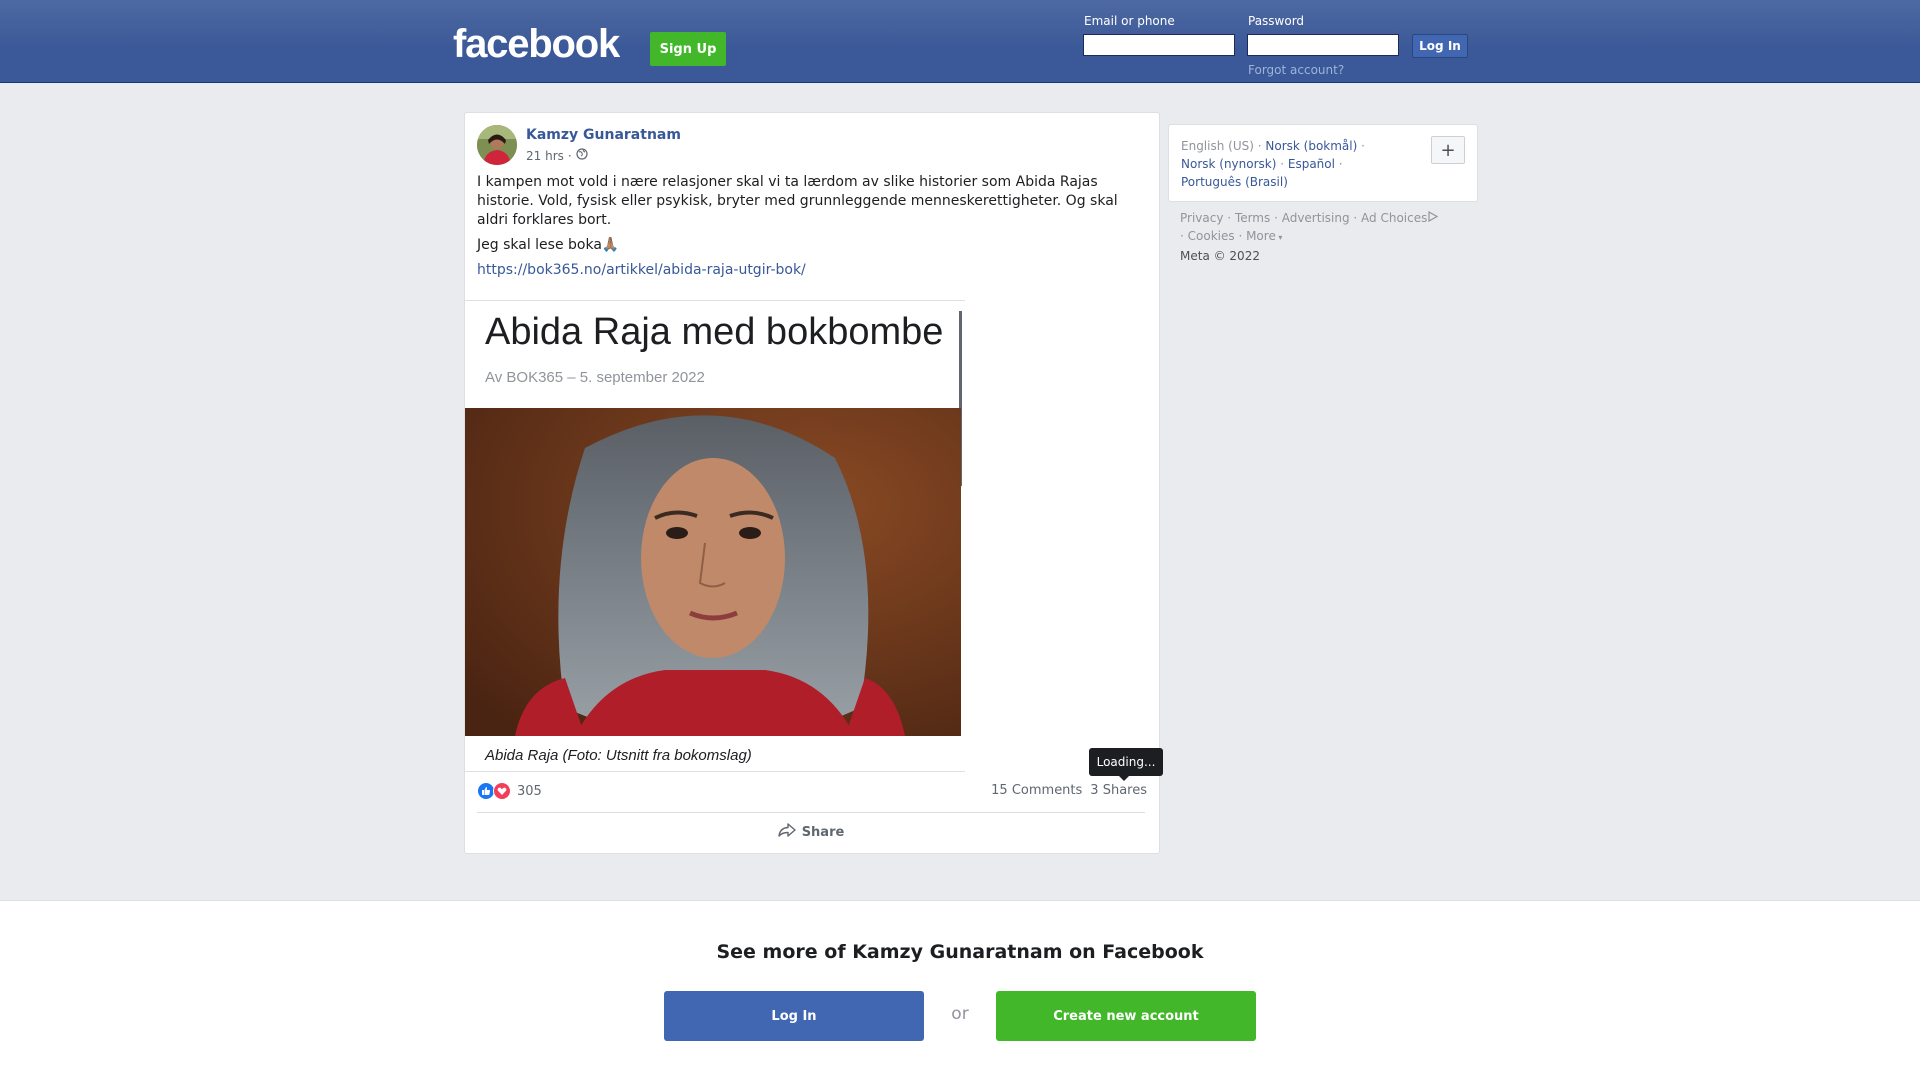 Image resolution: width=1920 pixels, height=1081 pixels. What do you see at coordinates (786, 832) in the screenshot?
I see `share-icon` at bounding box center [786, 832].